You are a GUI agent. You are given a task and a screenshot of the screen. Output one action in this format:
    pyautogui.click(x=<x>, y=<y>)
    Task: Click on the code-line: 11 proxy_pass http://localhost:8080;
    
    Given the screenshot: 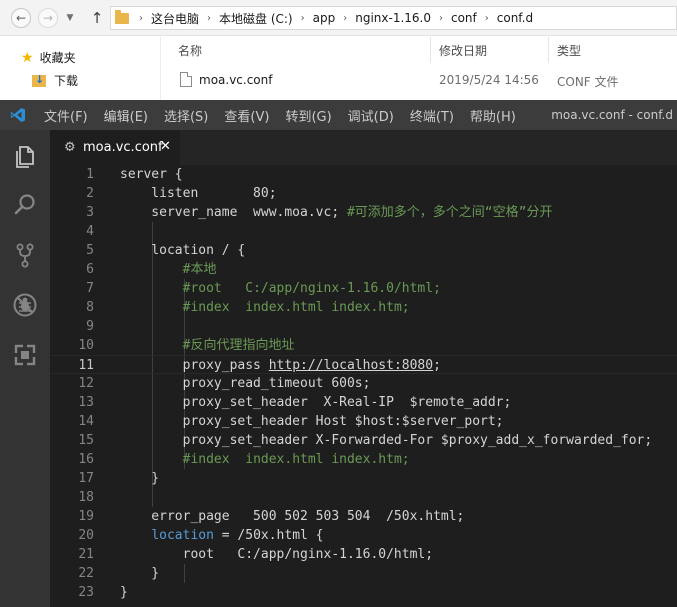 What is the action you would take?
    pyautogui.click(x=363, y=364)
    